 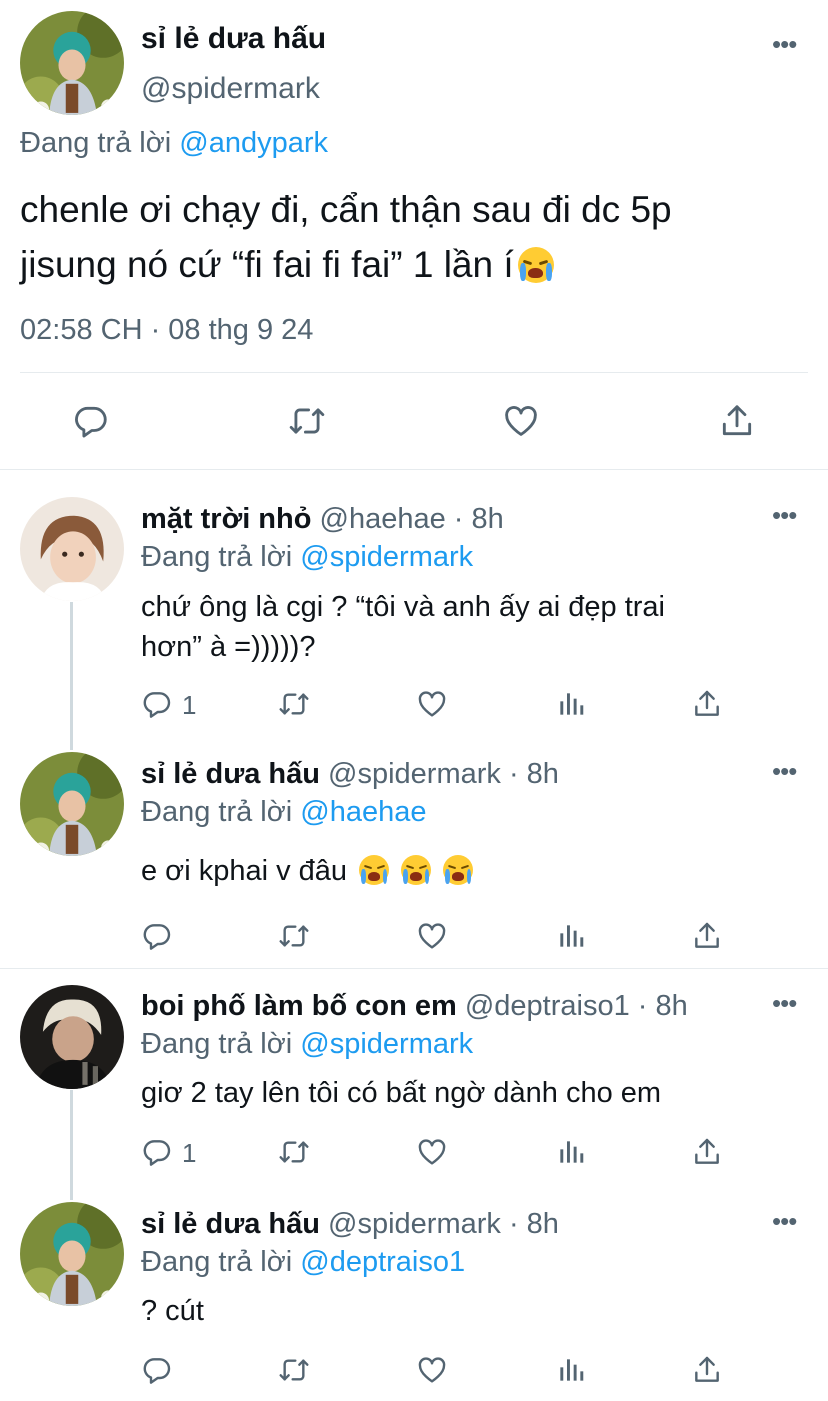 I want to click on replying-to-link: @andypark, so click(x=253, y=143).